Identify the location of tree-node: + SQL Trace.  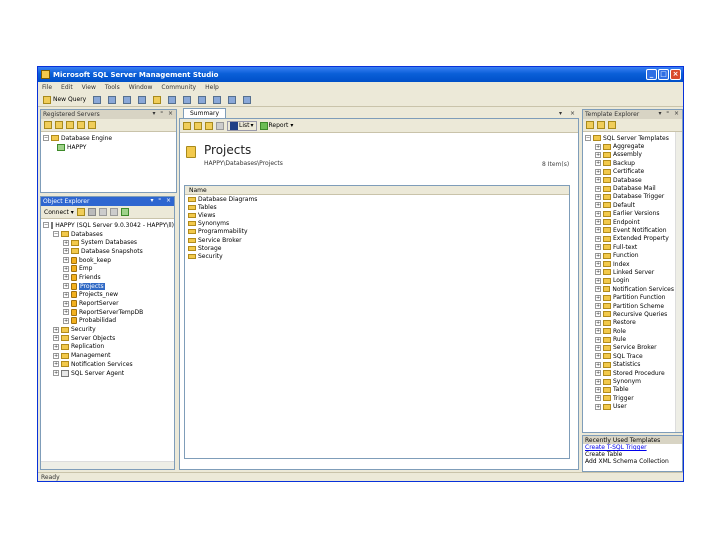
(629, 356).